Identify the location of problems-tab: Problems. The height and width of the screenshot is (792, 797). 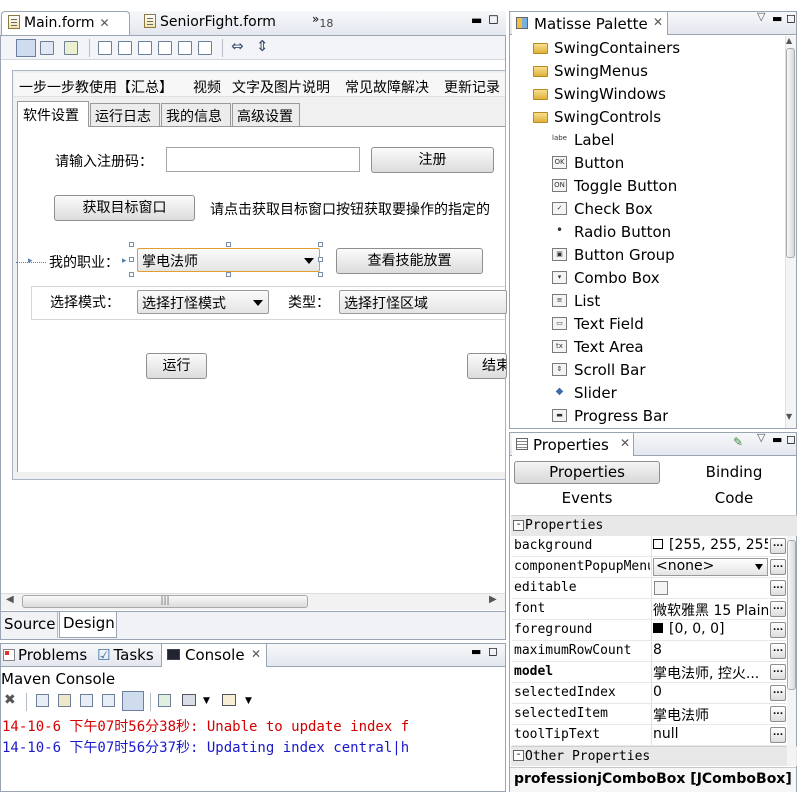
(45, 655).